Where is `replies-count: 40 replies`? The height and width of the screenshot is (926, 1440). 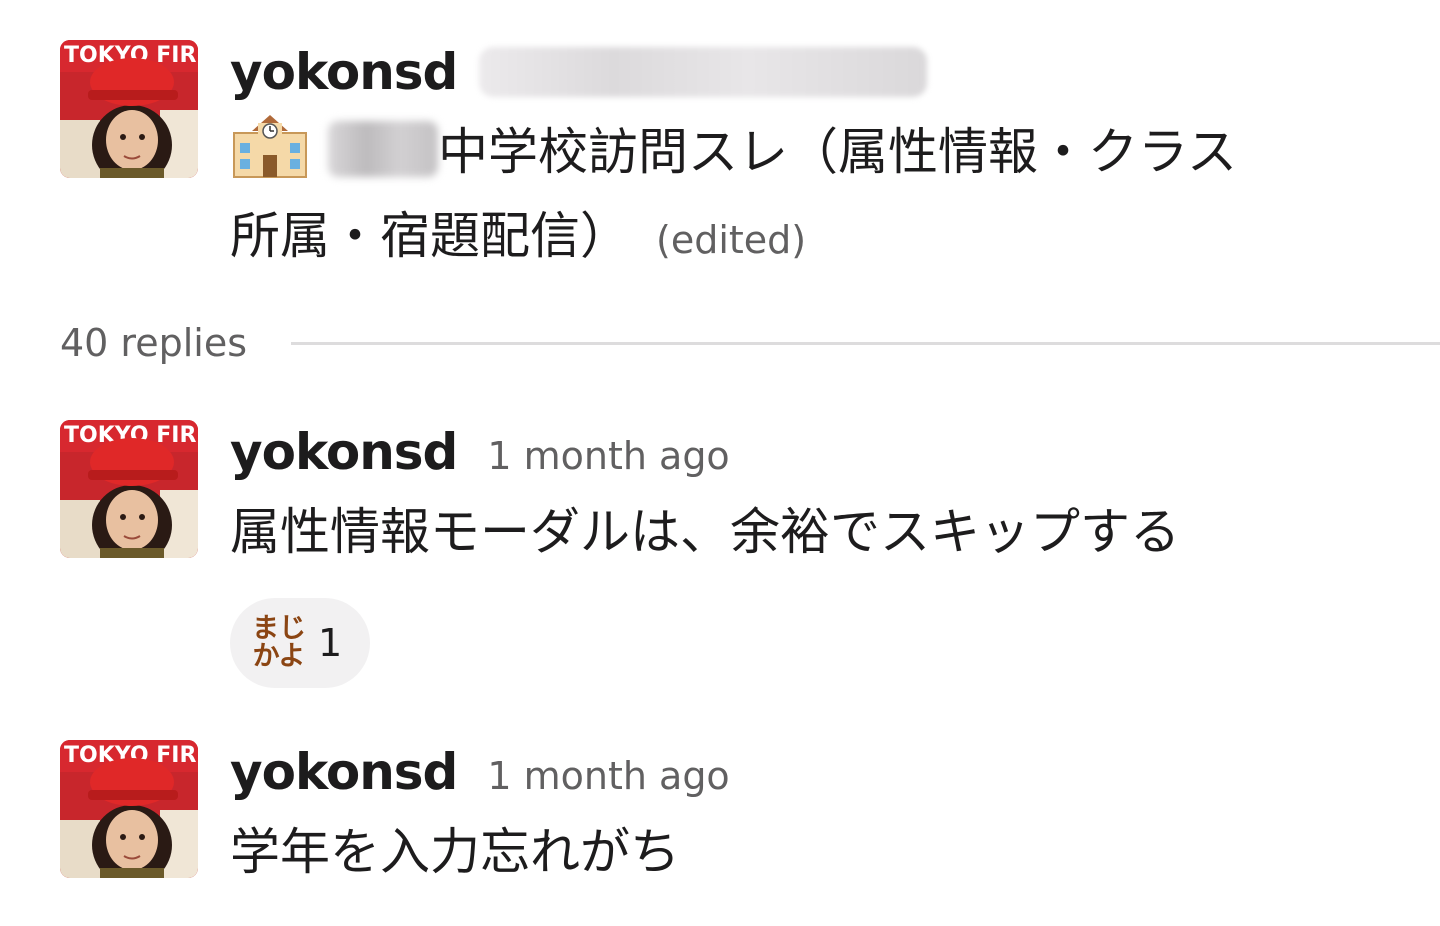 replies-count: 40 replies is located at coordinates (153, 343).